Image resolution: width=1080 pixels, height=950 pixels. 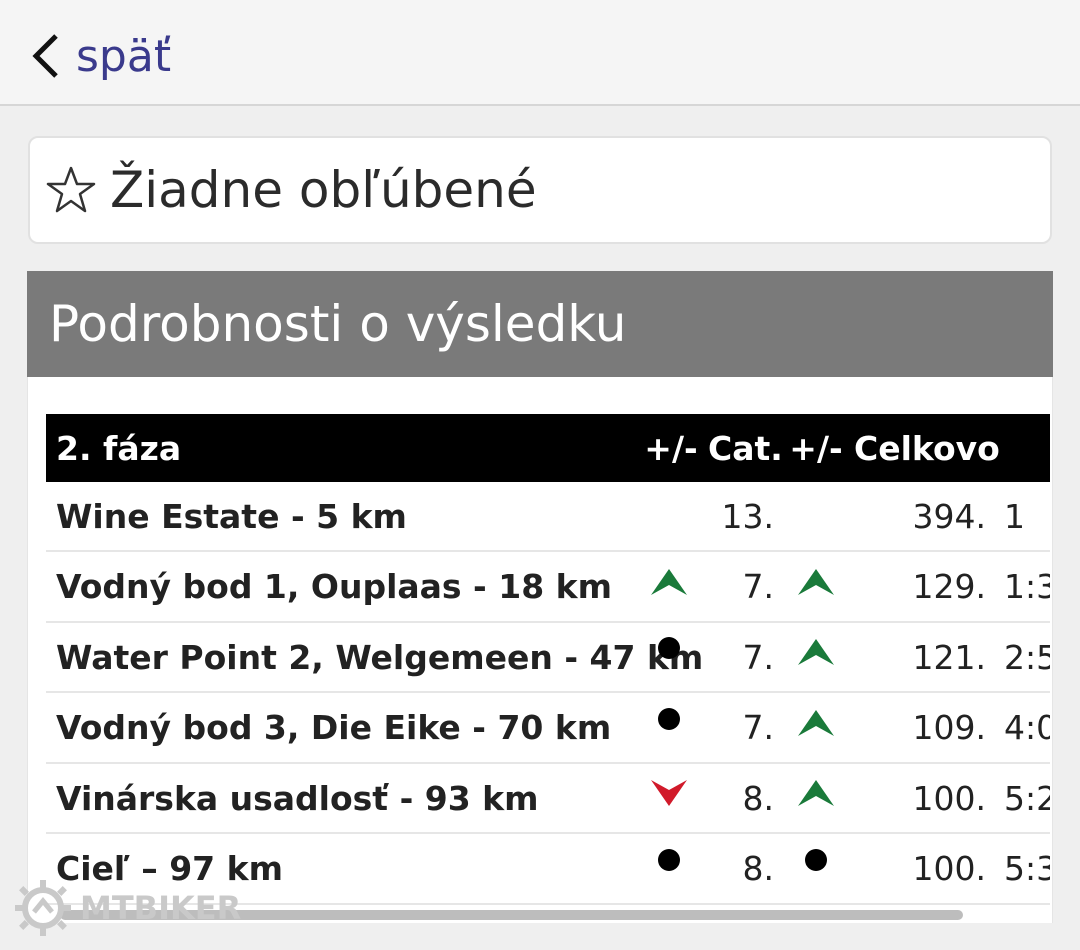 I want to click on row-stage-name: Wine Estate - 5 km, so click(x=231, y=516).